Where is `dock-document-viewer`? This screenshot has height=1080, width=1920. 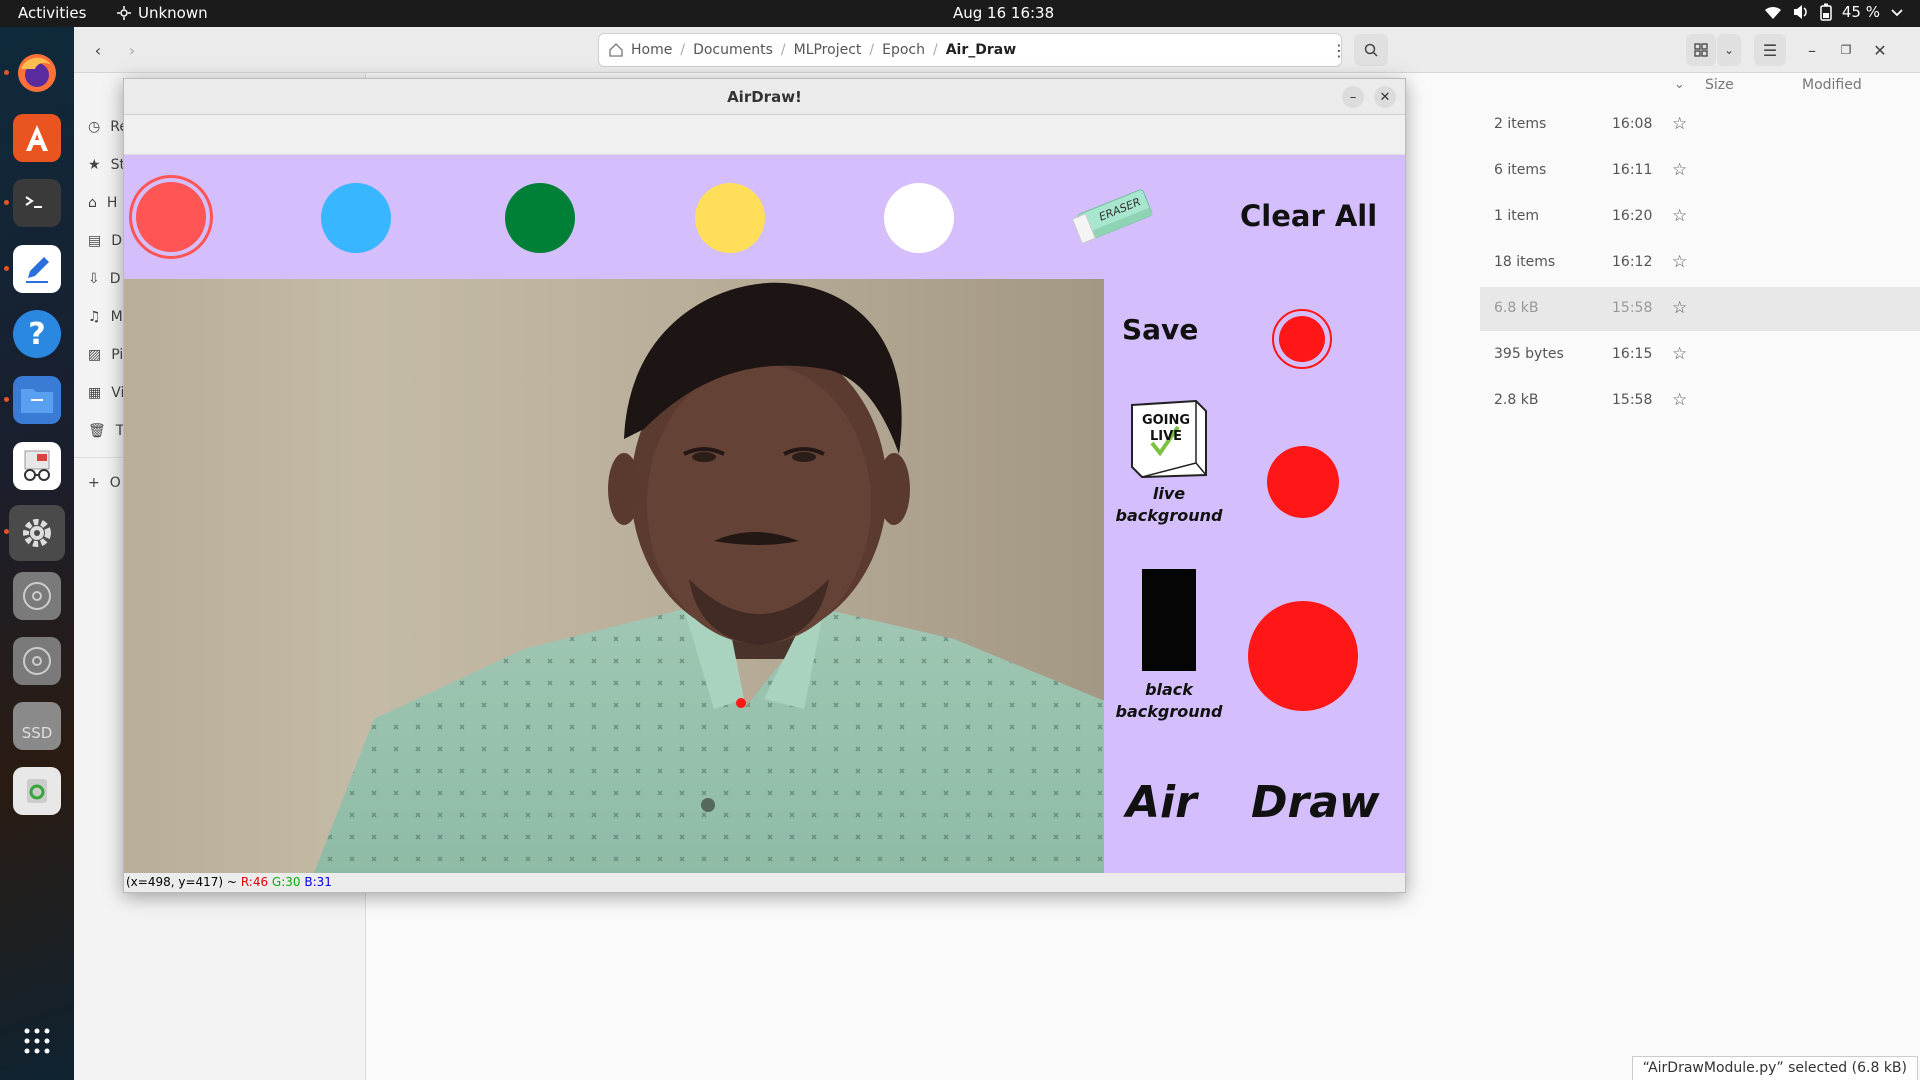
dock-document-viewer is located at coordinates (37, 466).